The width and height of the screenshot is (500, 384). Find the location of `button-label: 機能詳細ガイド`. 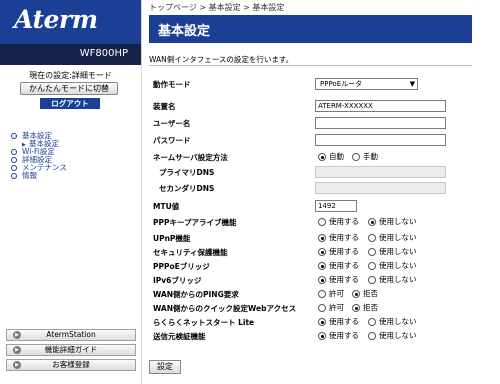

button-label: 機能詳細ガイド is located at coordinates (71, 349).